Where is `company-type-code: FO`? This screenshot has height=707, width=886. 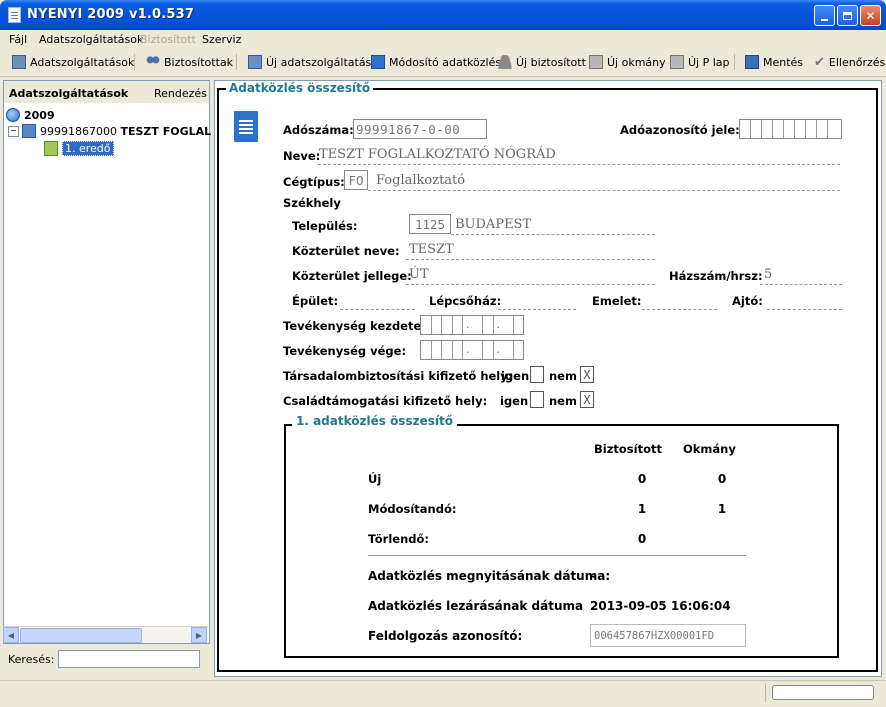
company-type-code: FO is located at coordinates (356, 180).